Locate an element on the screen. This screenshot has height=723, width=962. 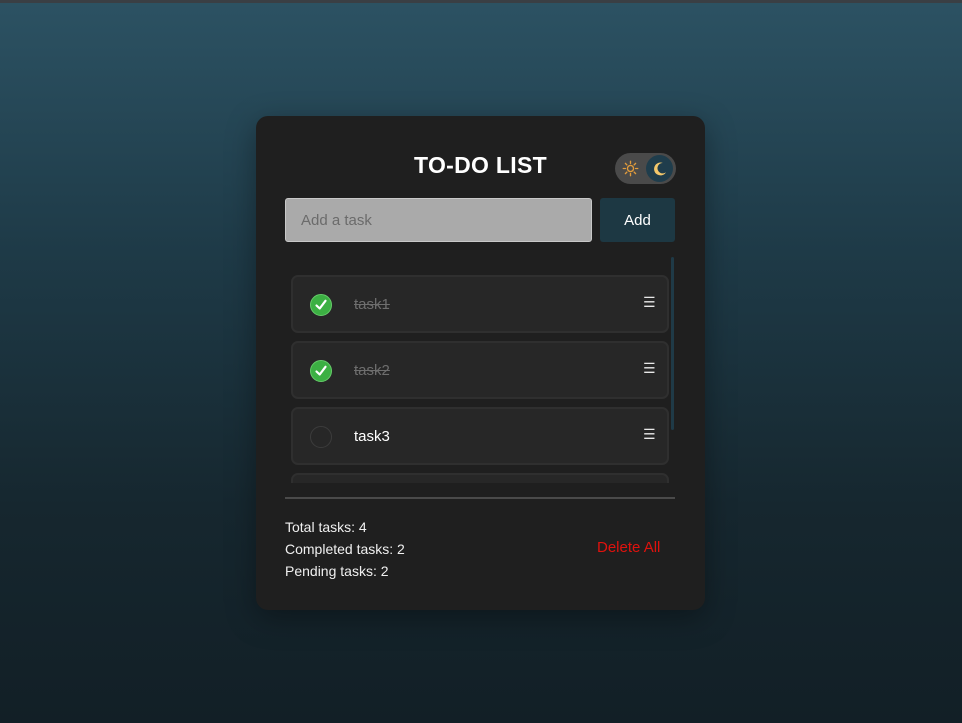
browser-top-edge is located at coordinates (481, 1).